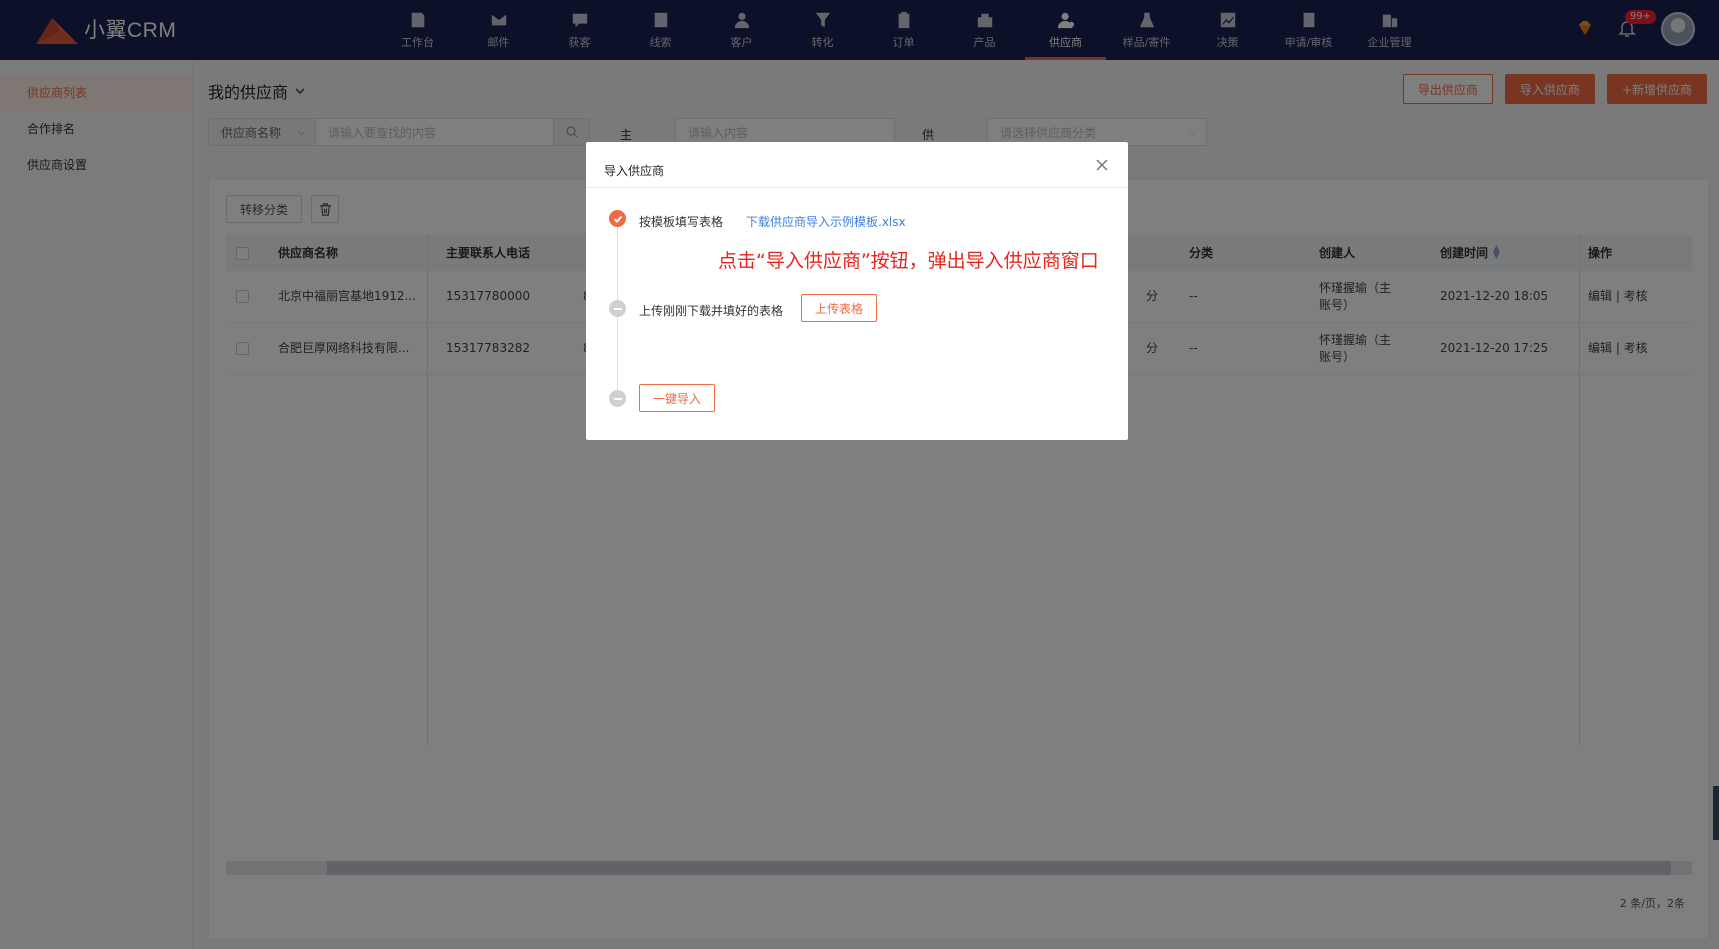 This screenshot has height=949, width=1719. I want to click on step-2-text: 上传刚刚下载并填好的表格, so click(711, 311).